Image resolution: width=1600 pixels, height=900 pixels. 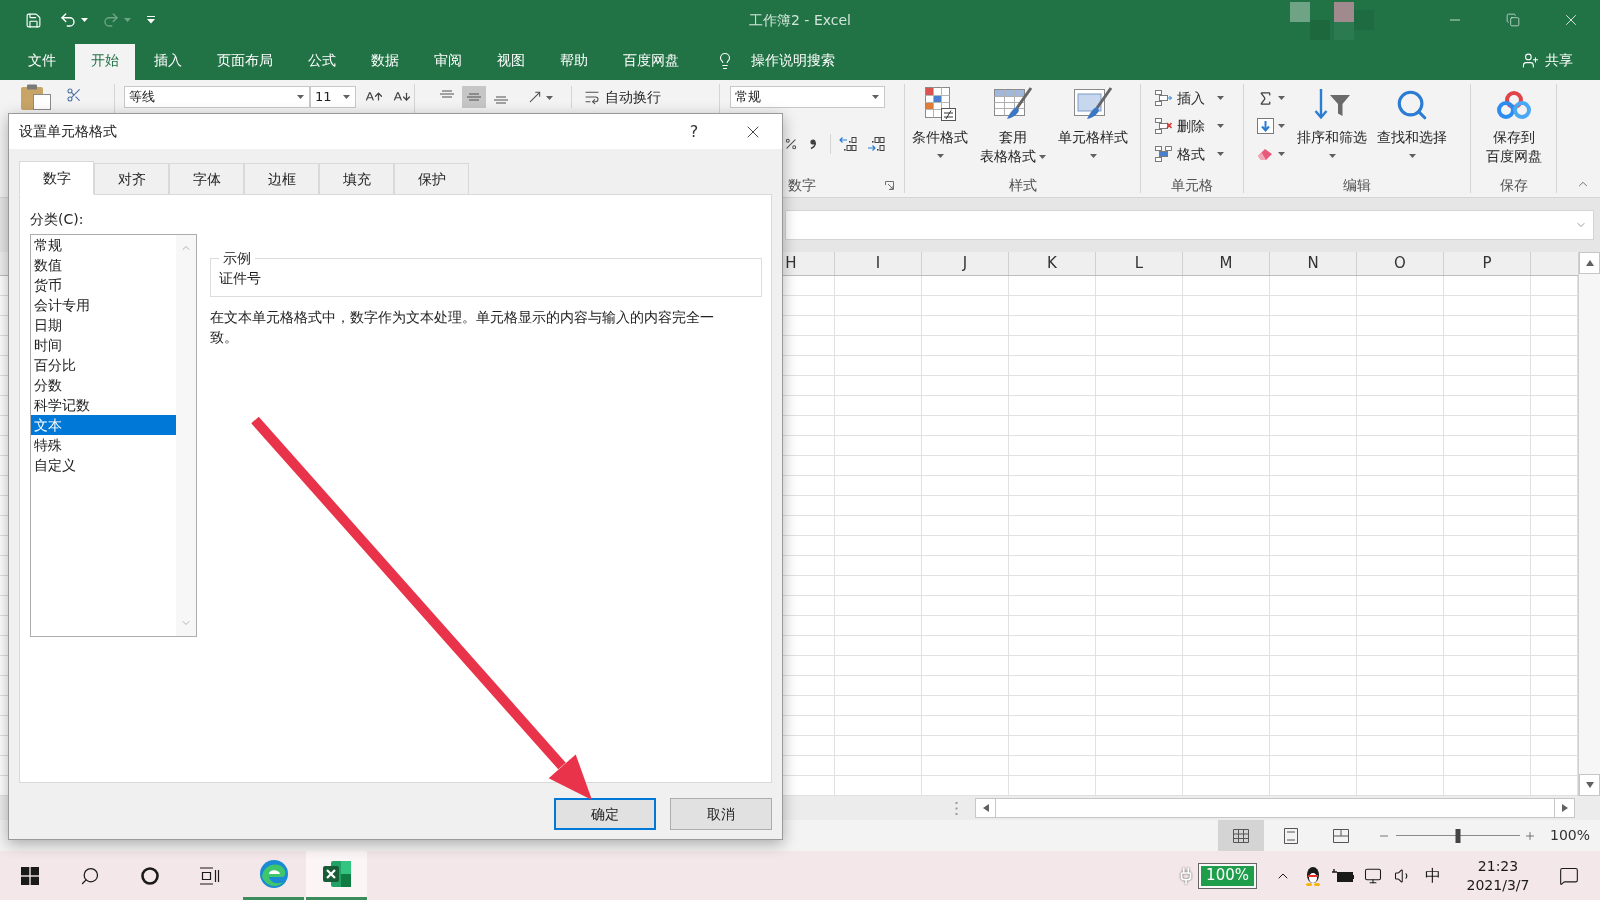 I want to click on category-item: 科学记数, so click(x=103, y=405).